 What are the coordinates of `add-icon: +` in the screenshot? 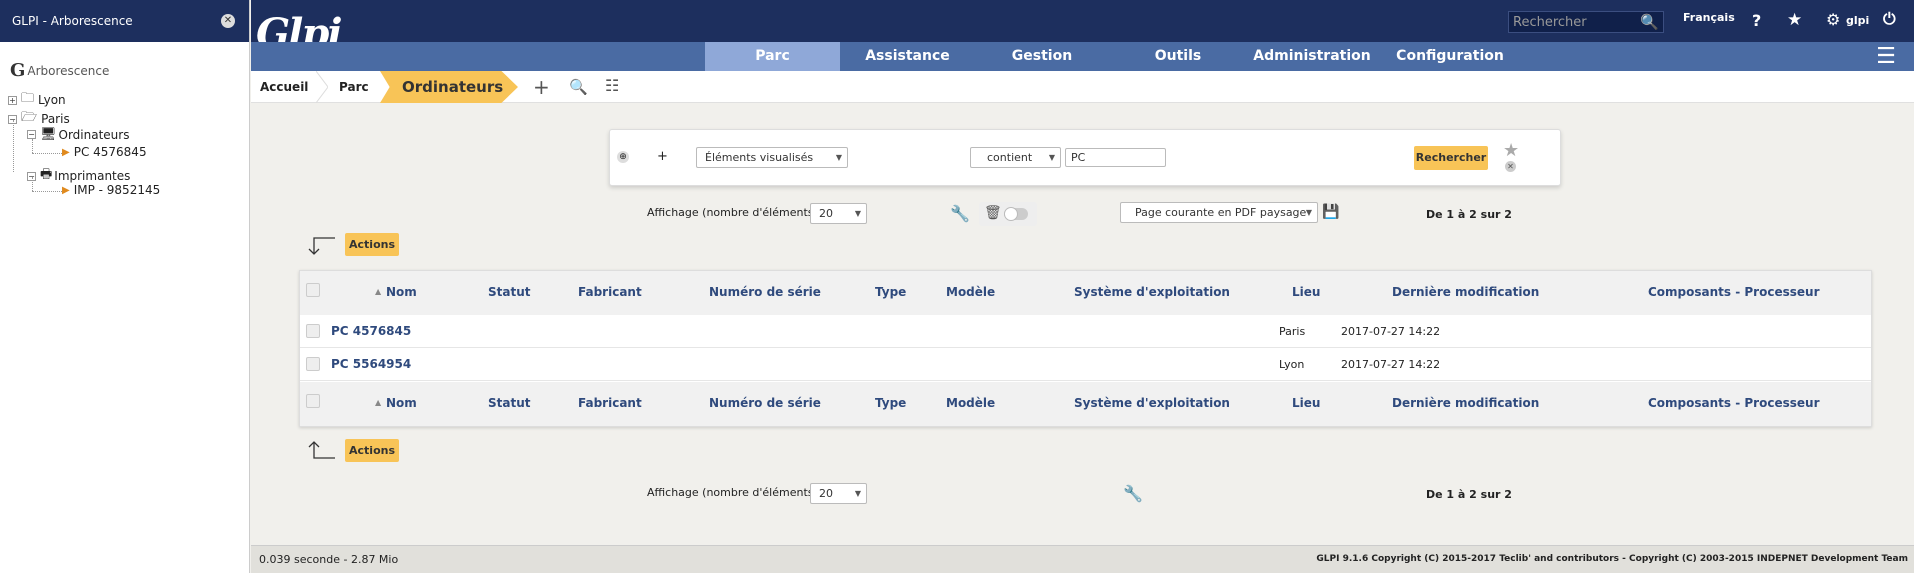 It's located at (541, 87).